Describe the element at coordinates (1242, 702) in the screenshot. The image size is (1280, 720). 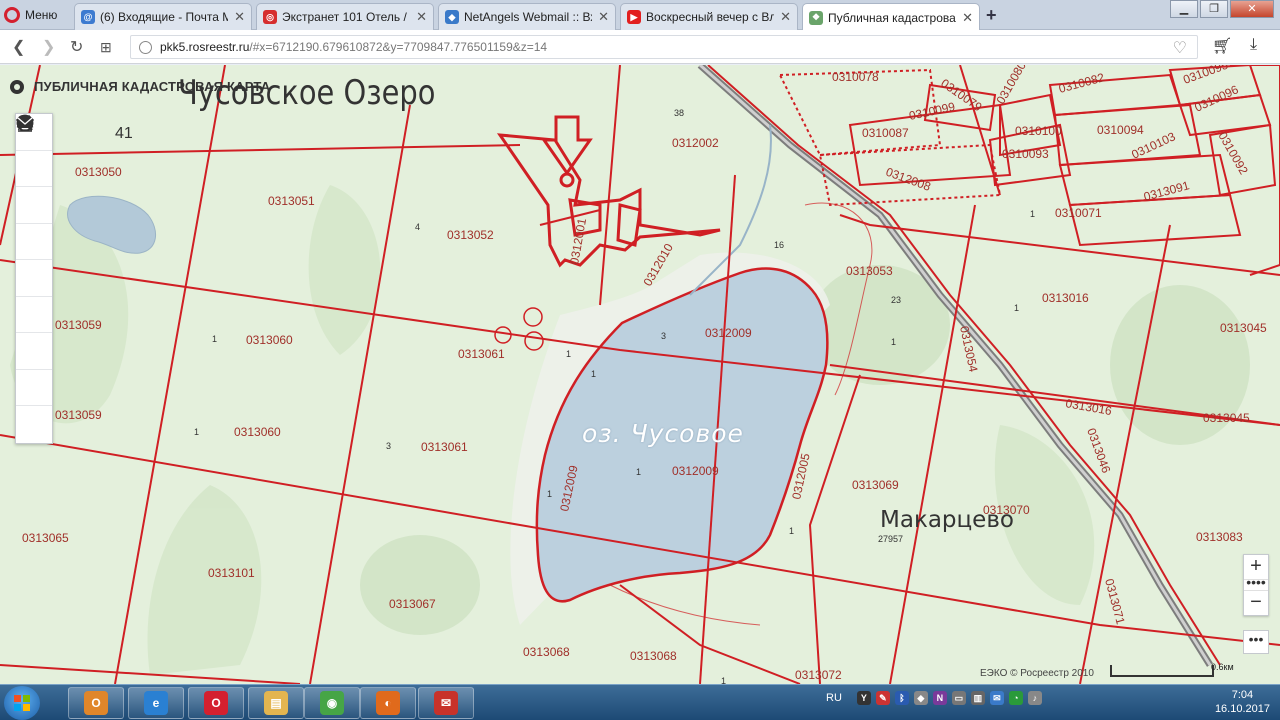
I see `clock: 7:04 16.10.2017` at that location.